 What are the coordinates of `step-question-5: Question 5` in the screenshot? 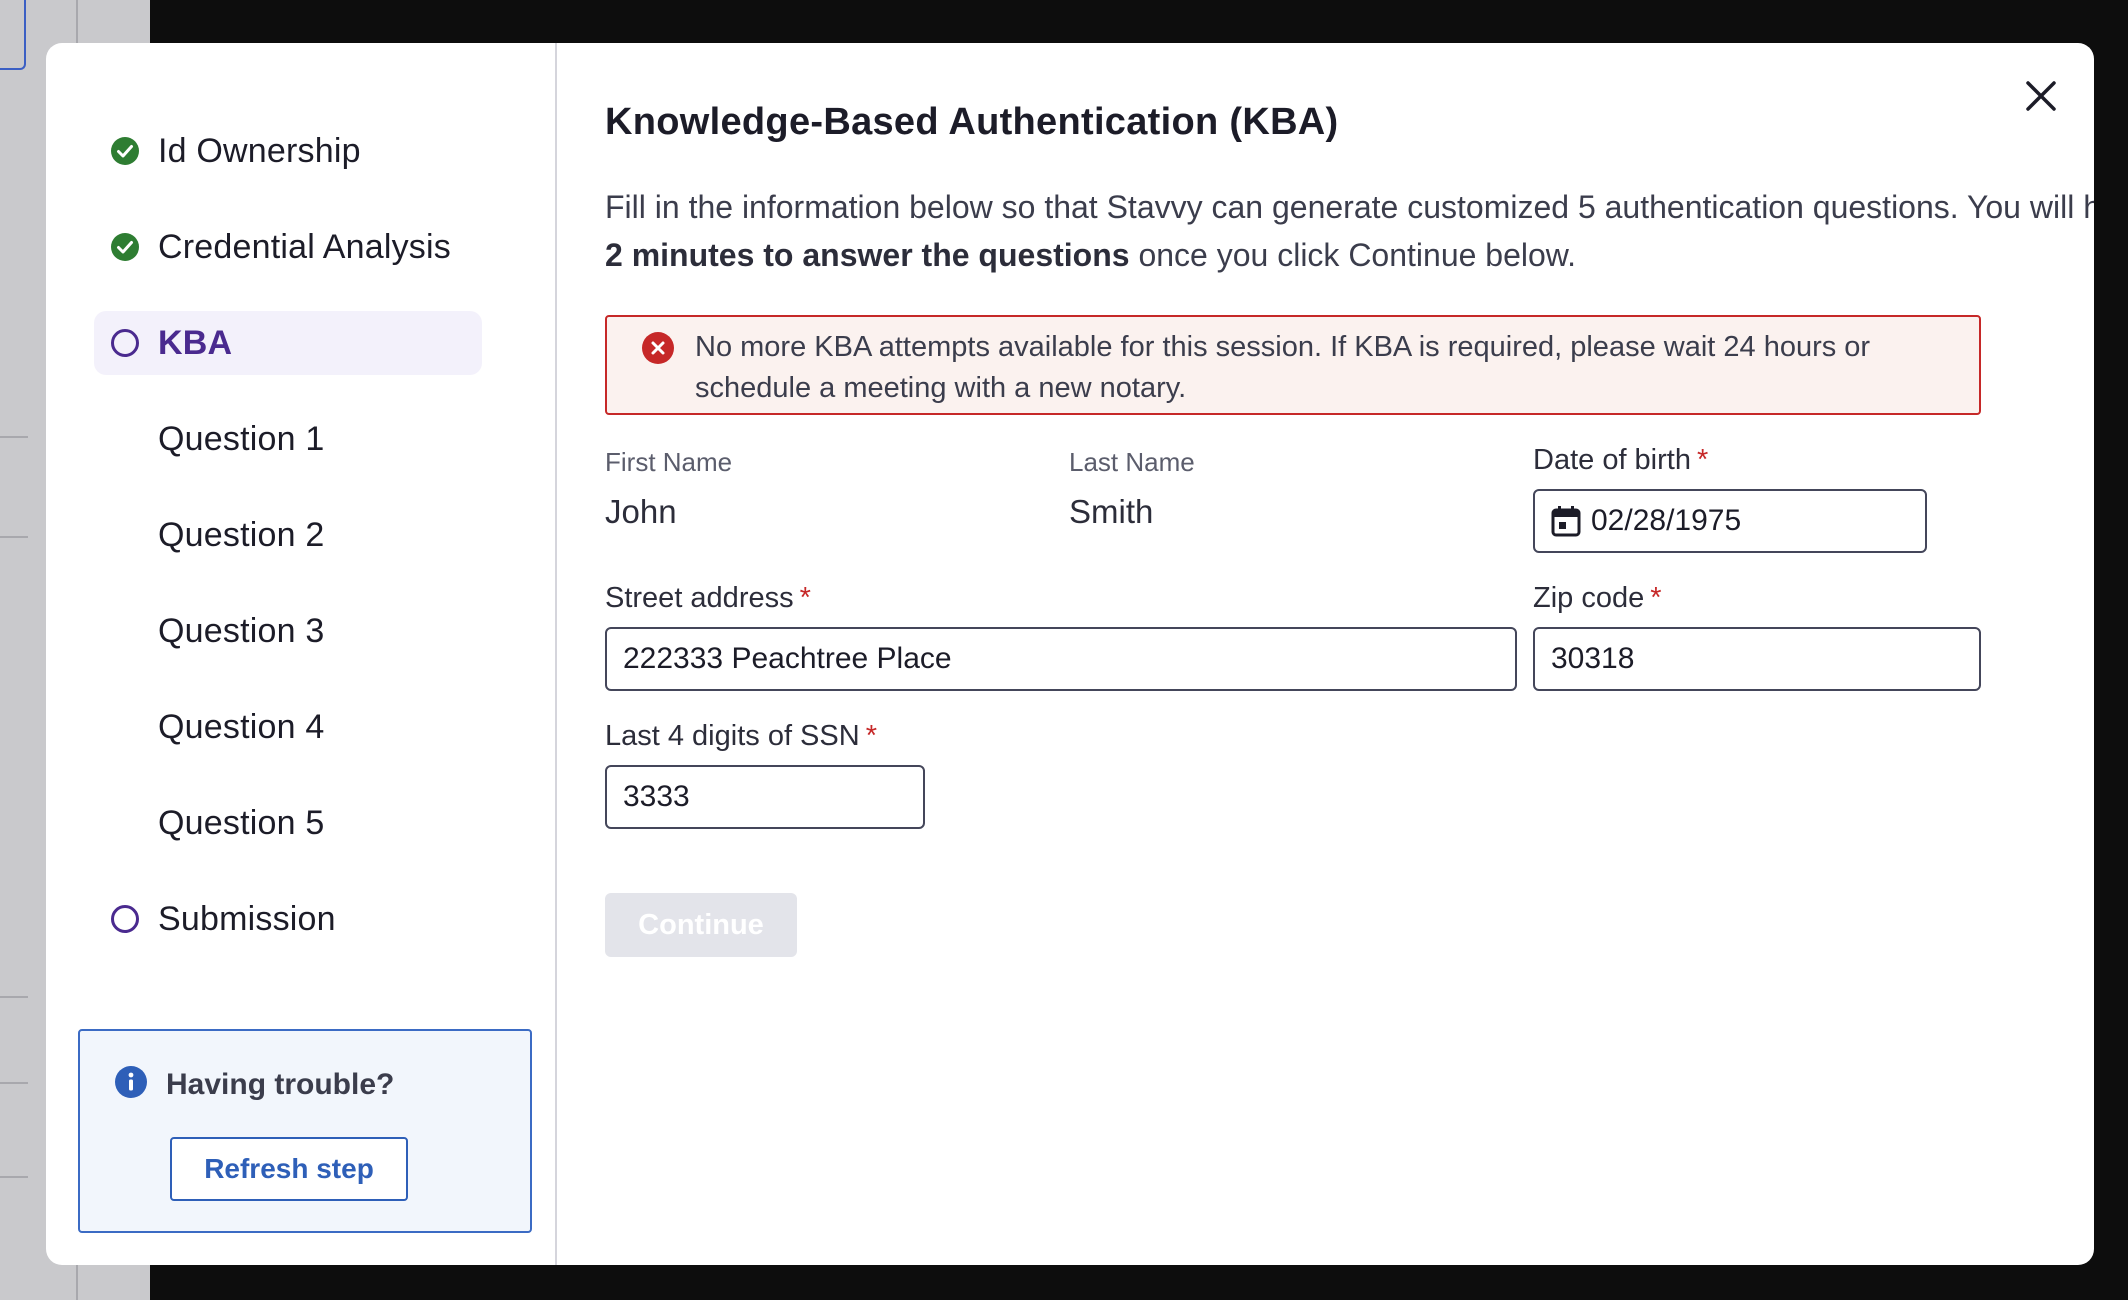 It's located at (312, 823).